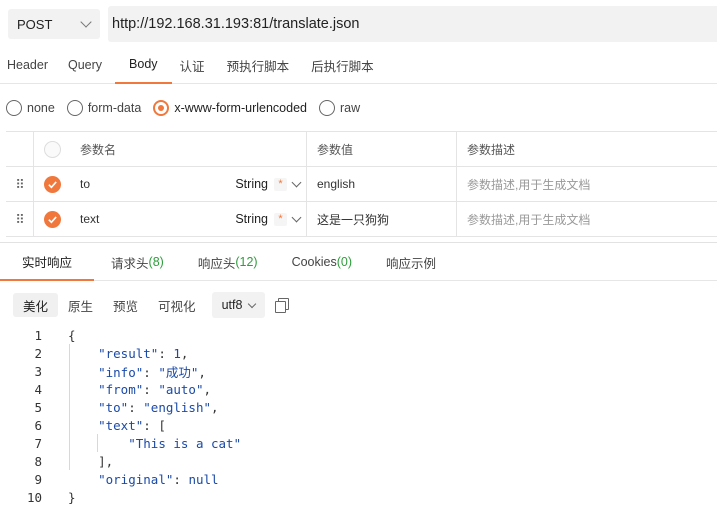 The image size is (717, 515). I want to click on line-number: 2, so click(38, 353).